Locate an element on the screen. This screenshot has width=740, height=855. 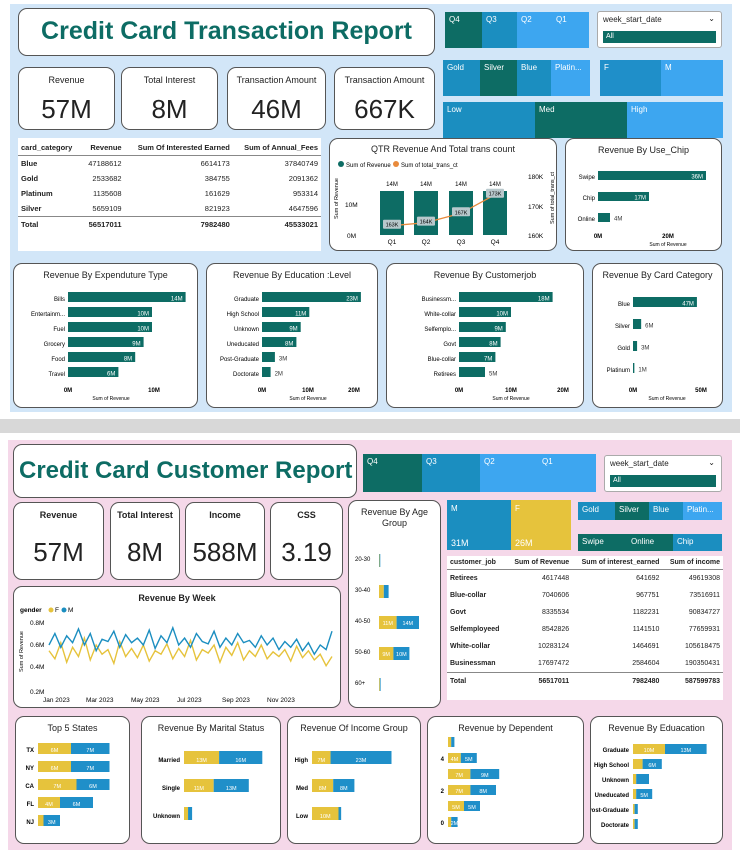
col-header: Sum of interest_earned is located at coordinates (617, 563).